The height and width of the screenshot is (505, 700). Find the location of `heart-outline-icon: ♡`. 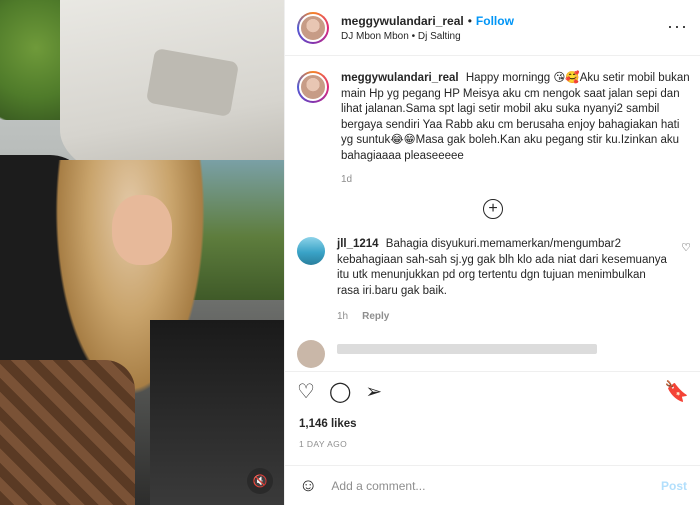

heart-outline-icon: ♡ is located at coordinates (686, 247).